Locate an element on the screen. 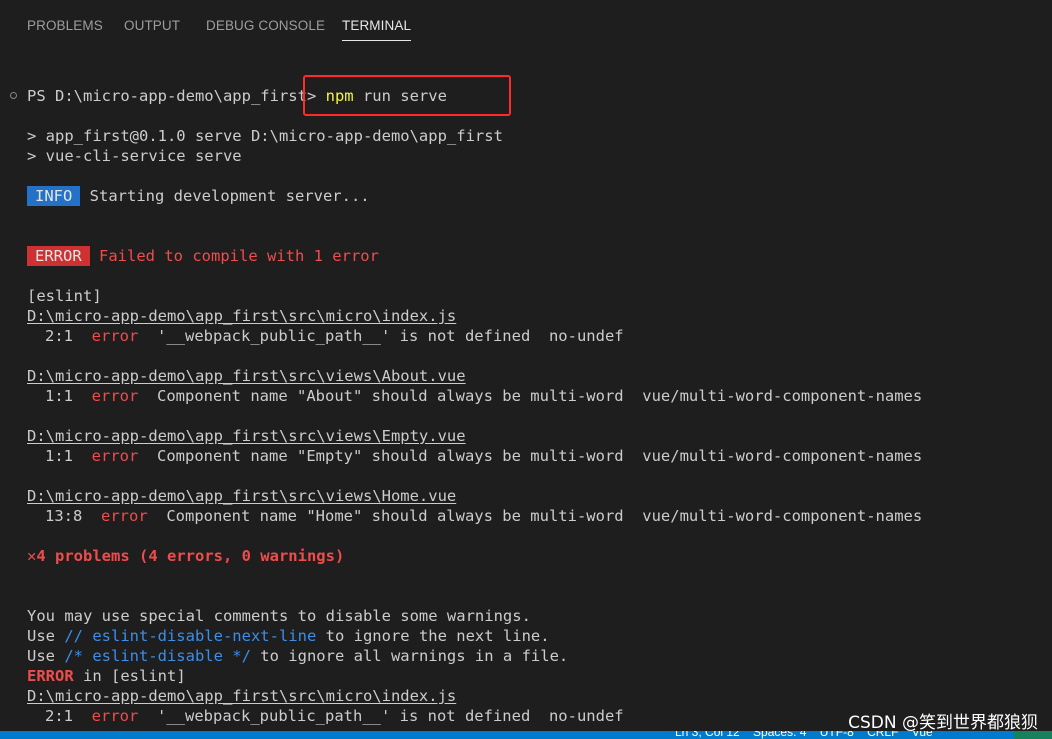 The width and height of the screenshot is (1052, 739). error-in-eslint-line: ERROR in [eslint] is located at coordinates (106, 676).